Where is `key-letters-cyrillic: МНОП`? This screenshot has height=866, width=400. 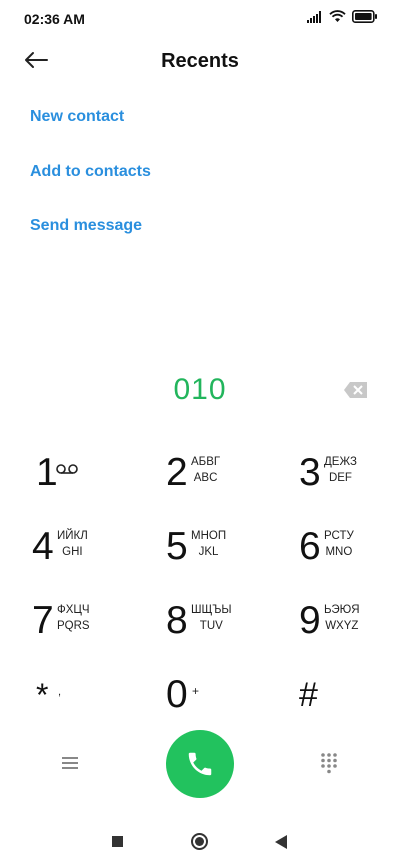 key-letters-cyrillic: МНОП is located at coordinates (209, 536).